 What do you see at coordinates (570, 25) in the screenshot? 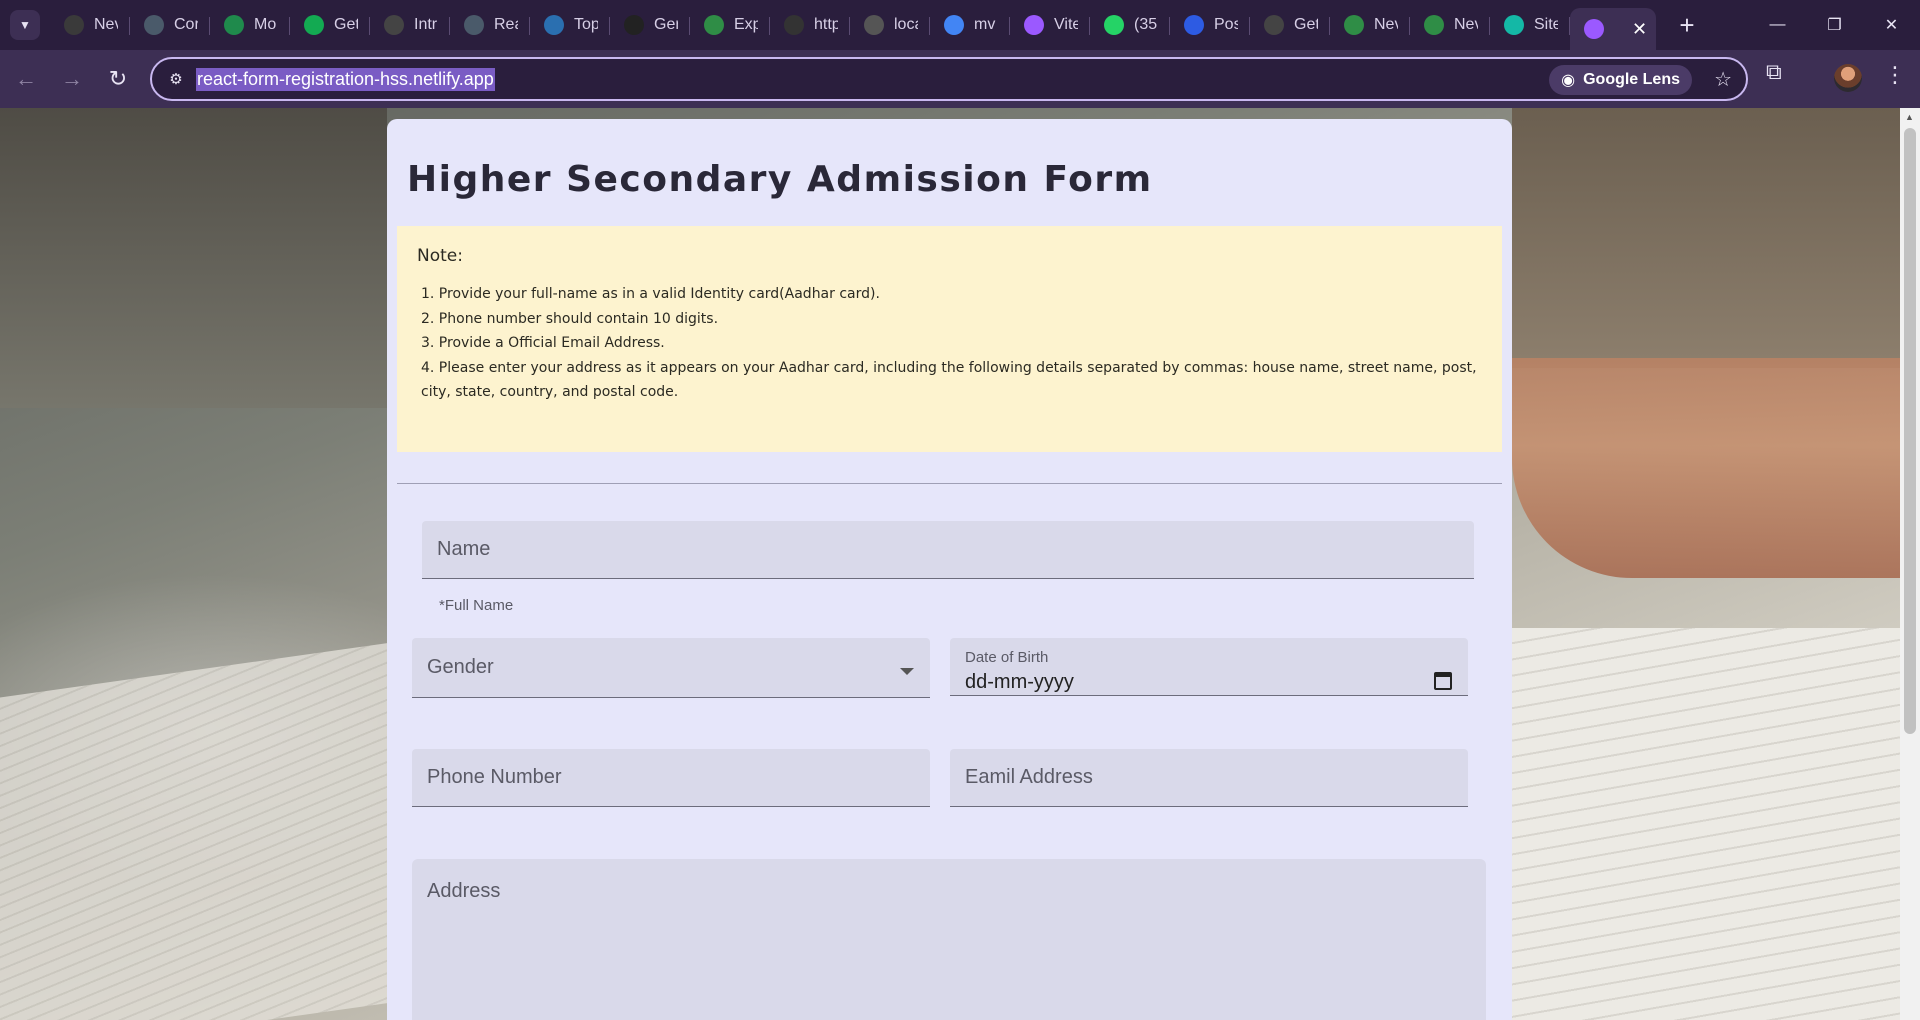
I see `browser-tab: Top` at bounding box center [570, 25].